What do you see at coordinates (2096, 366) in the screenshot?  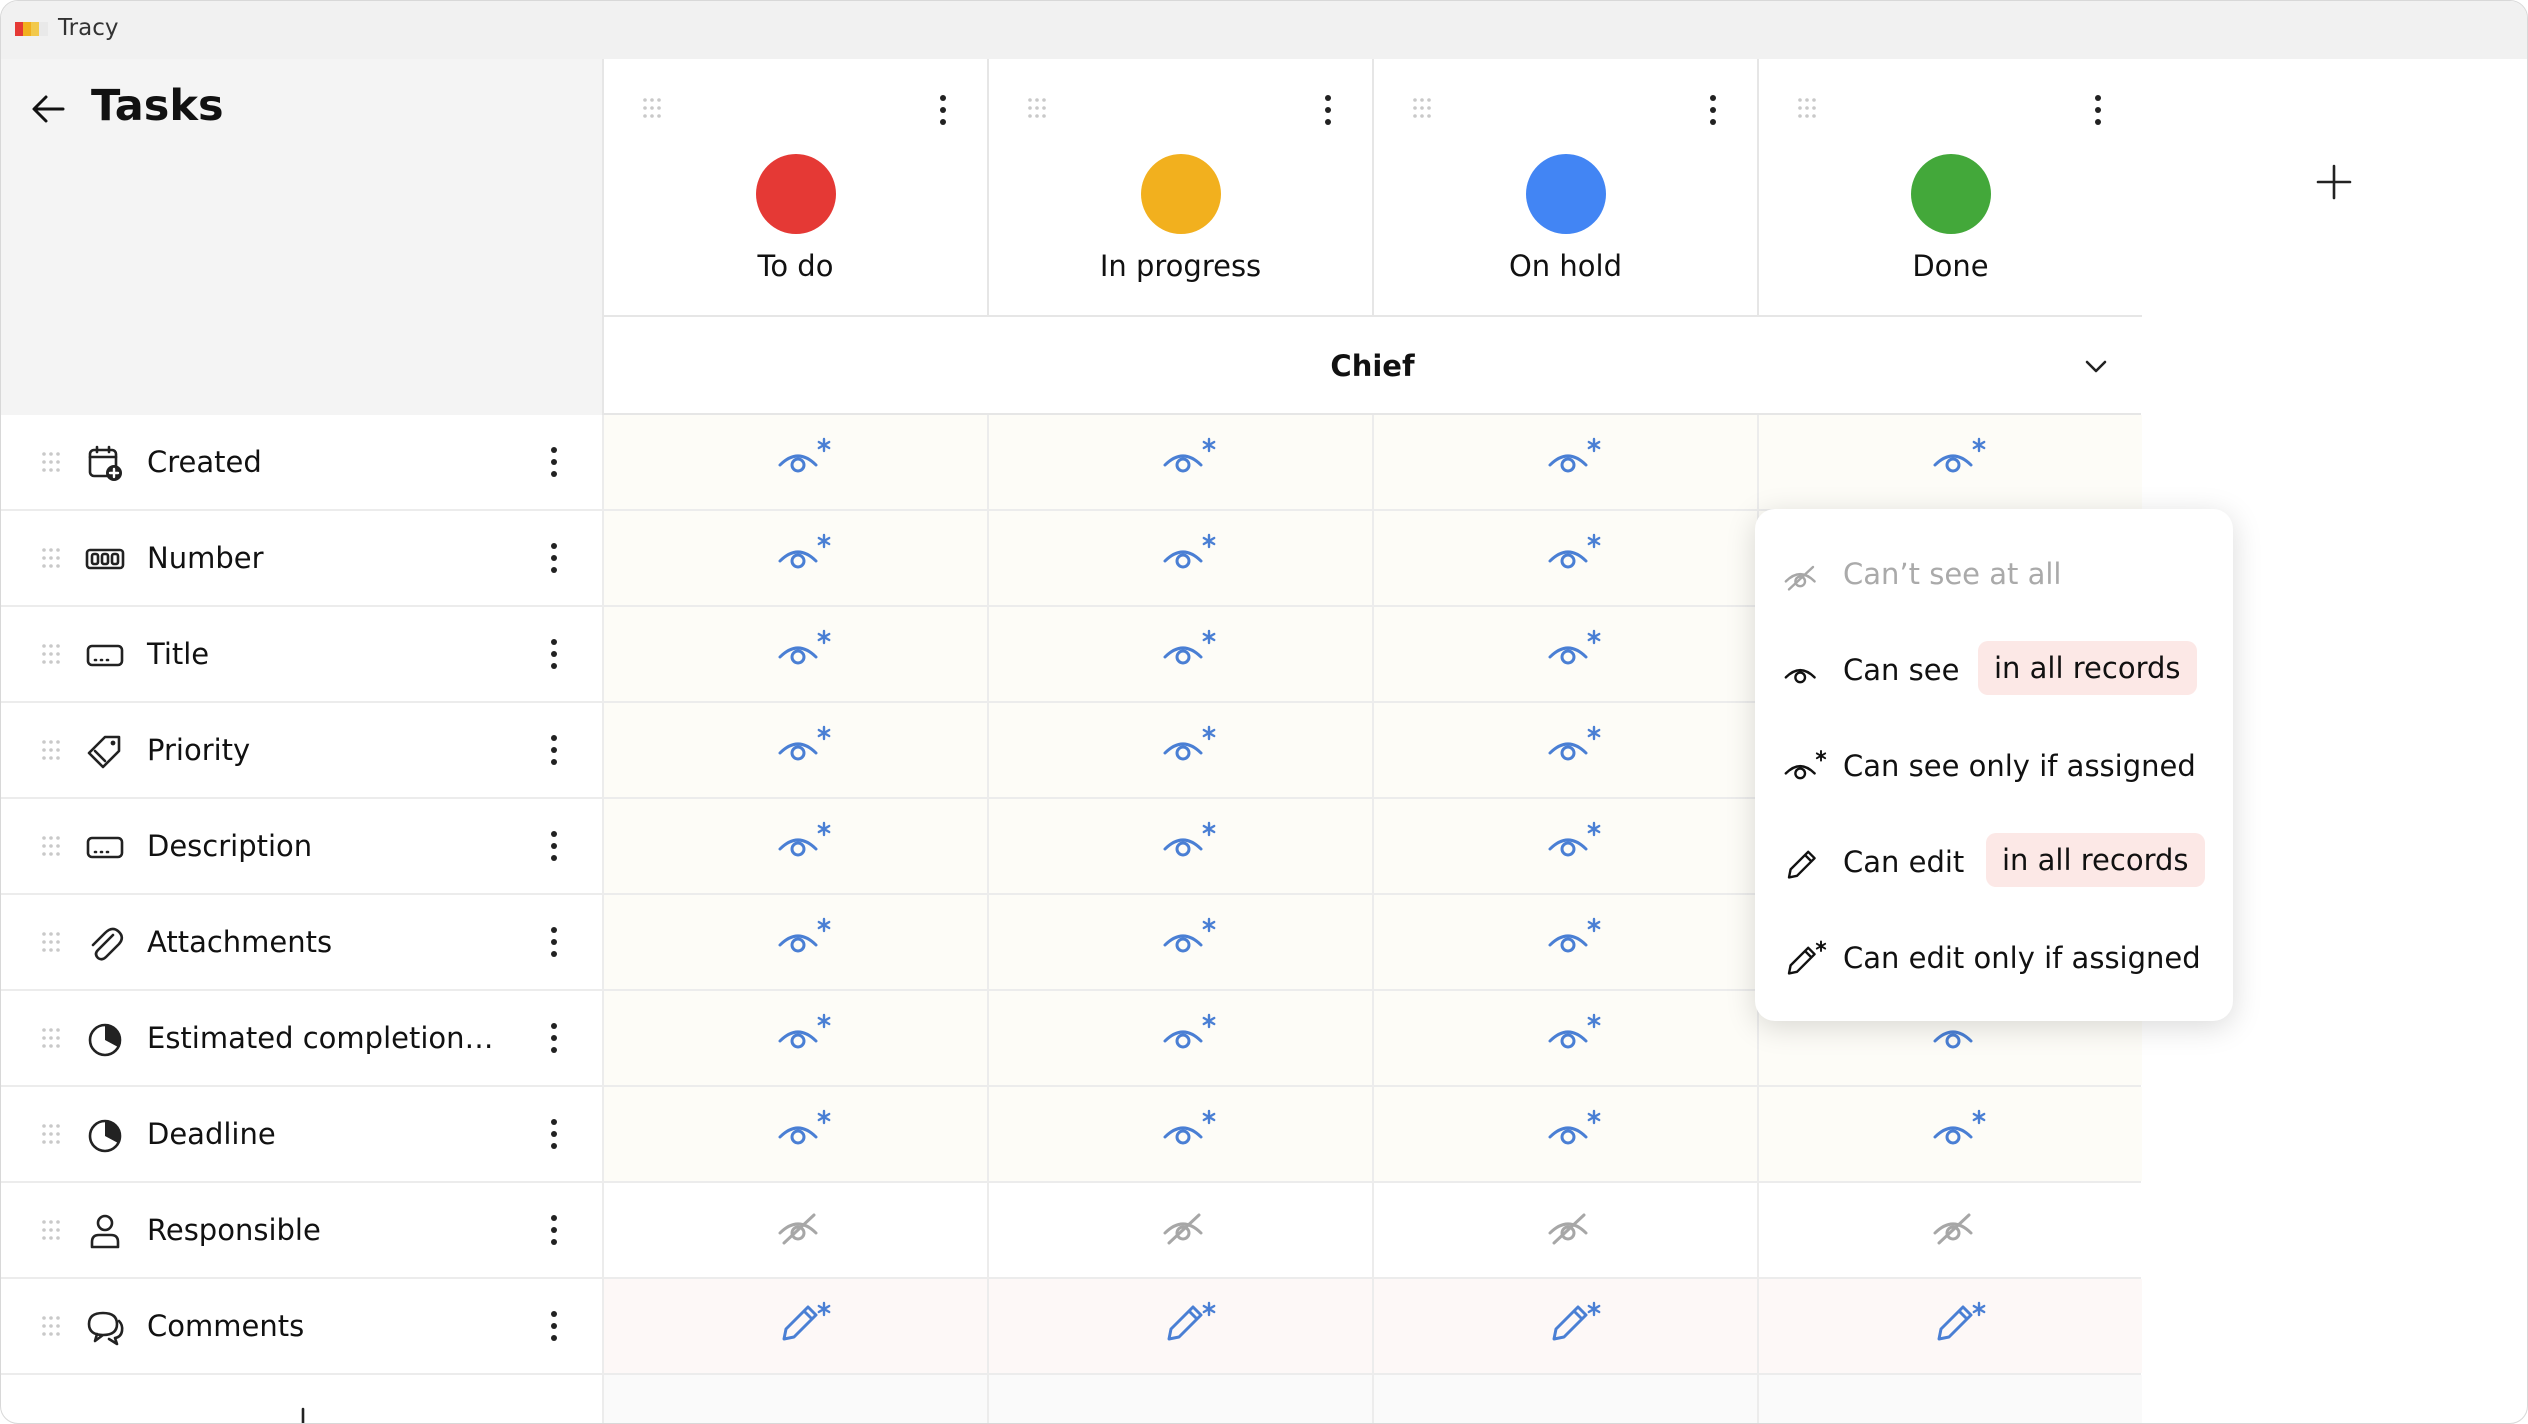 I see `chevron-down-icon` at bounding box center [2096, 366].